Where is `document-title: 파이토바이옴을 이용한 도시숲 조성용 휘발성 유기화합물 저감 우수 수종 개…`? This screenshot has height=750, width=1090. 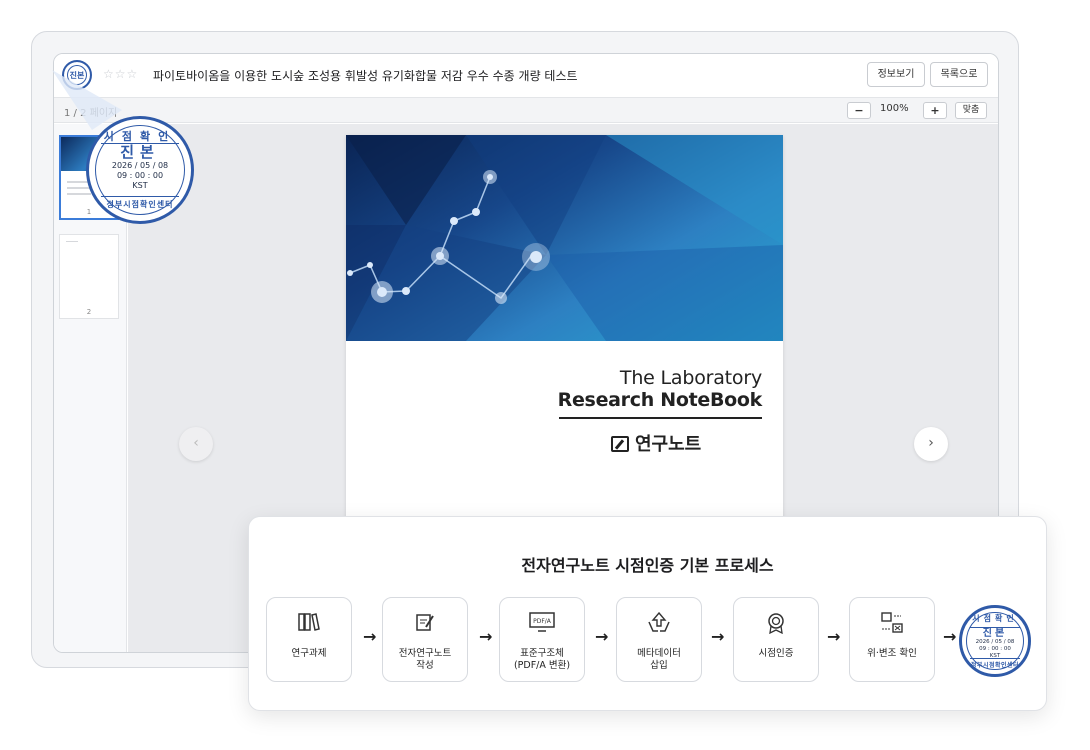
document-title: 파이토바이옴을 이용한 도시숲 조성용 휘발성 유기화합물 저감 우수 수종 개… is located at coordinates (365, 76).